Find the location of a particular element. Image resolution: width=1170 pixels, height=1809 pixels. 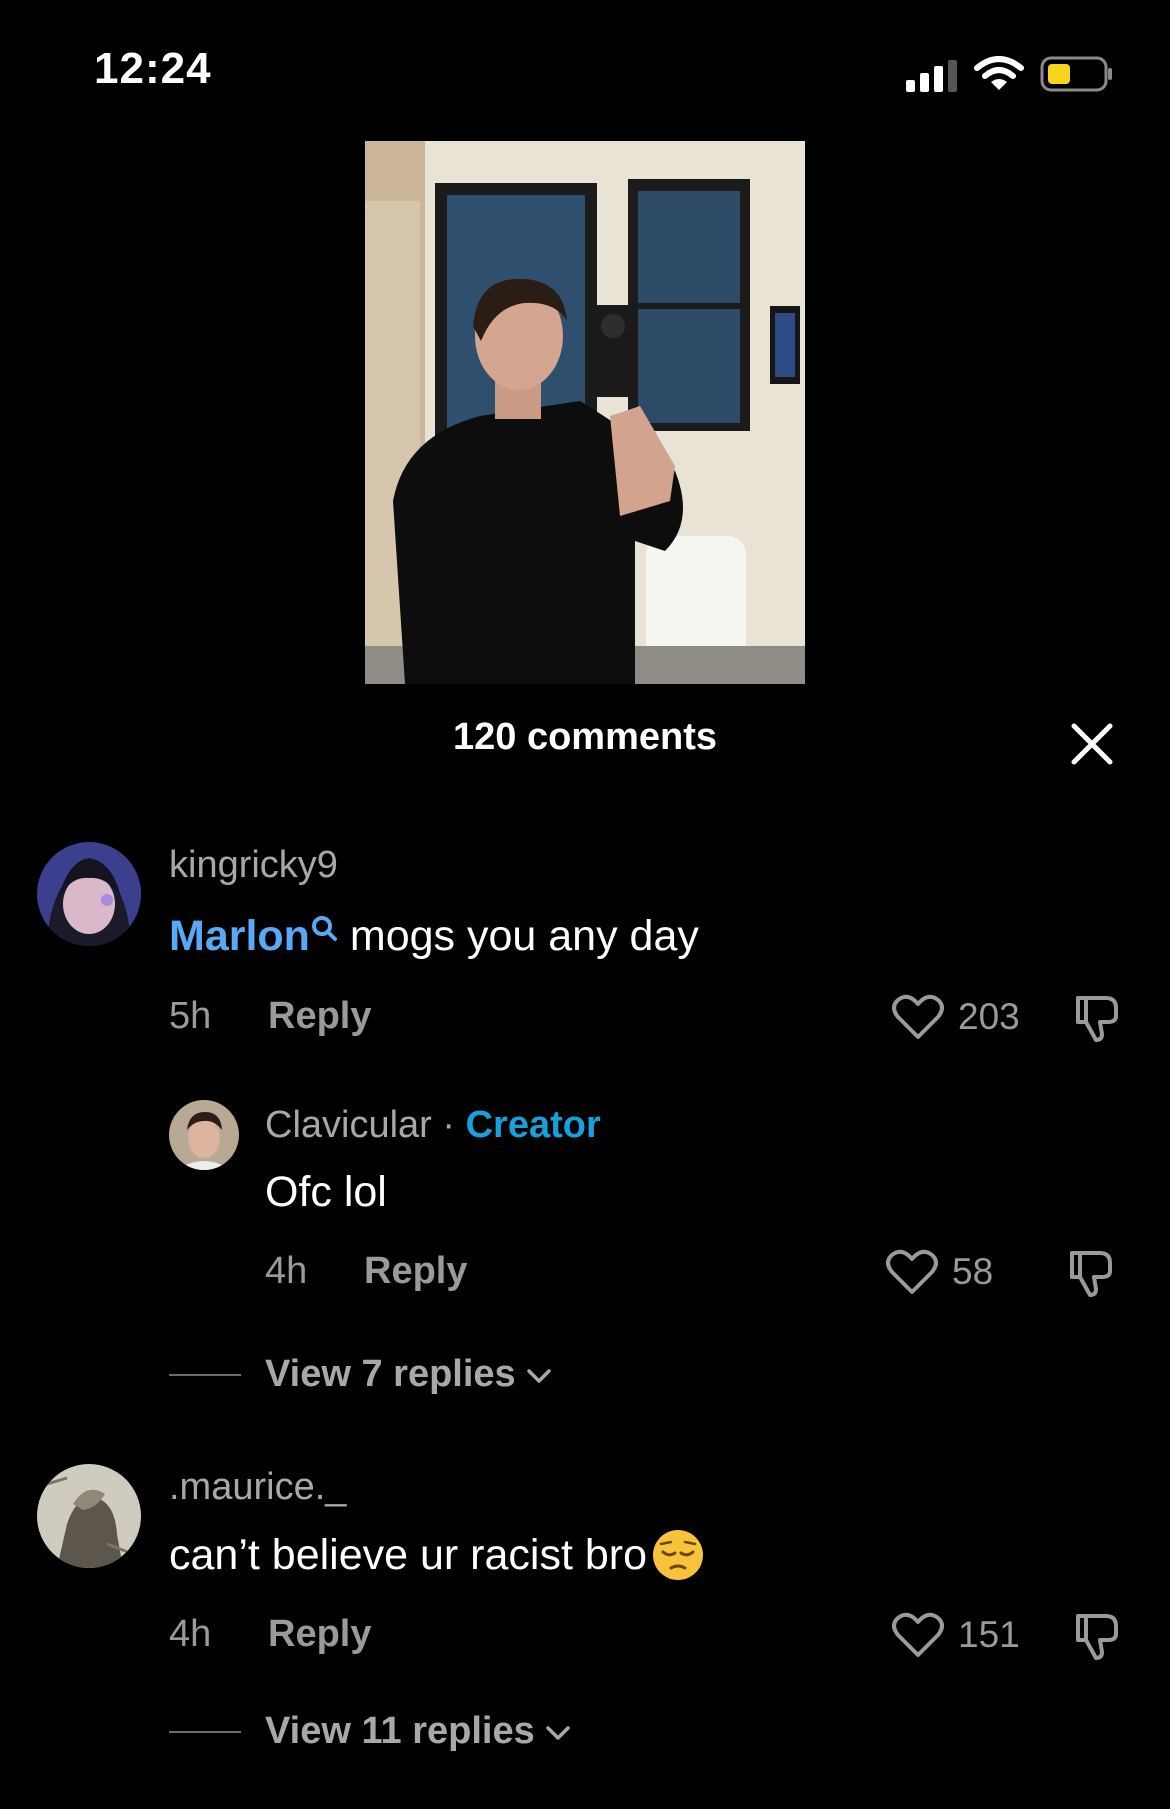

comment-timestamp: 5h is located at coordinates (190, 1016).